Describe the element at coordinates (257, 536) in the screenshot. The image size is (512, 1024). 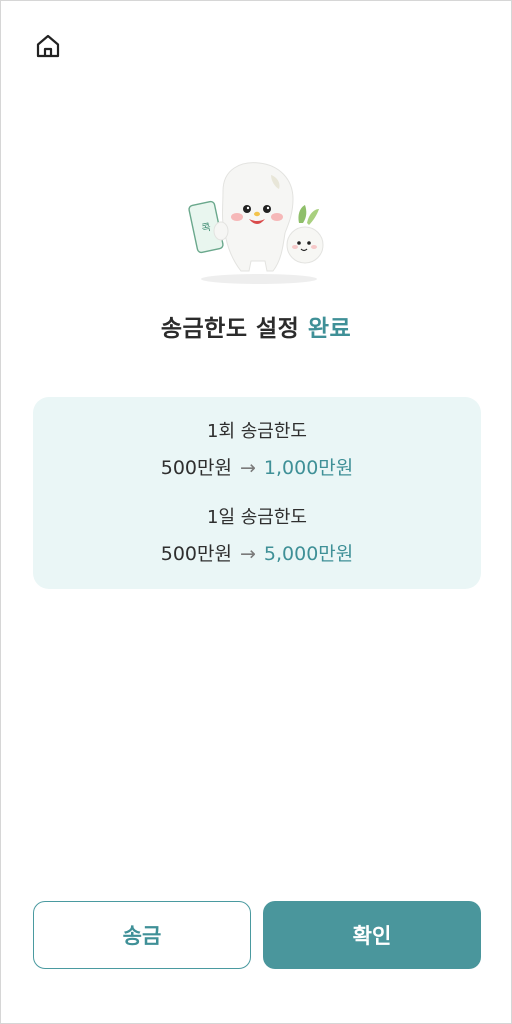
I see `limit-per-day: 1일 송금한도 500만원 → 5,000만원` at that location.